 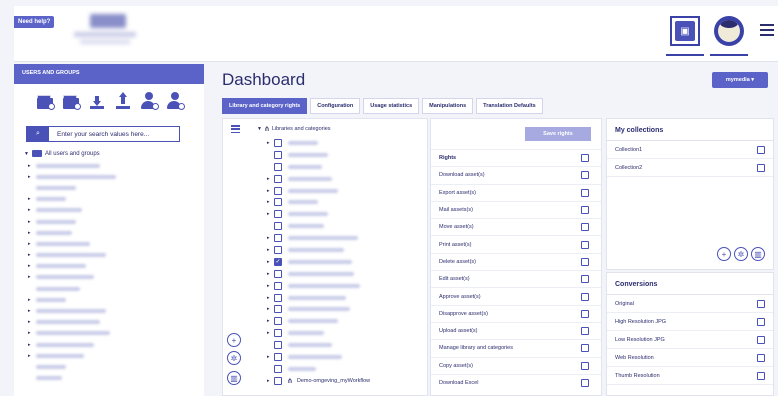 What do you see at coordinates (62, 153) in the screenshot?
I see `tree-root: ▼ All users and groups` at bounding box center [62, 153].